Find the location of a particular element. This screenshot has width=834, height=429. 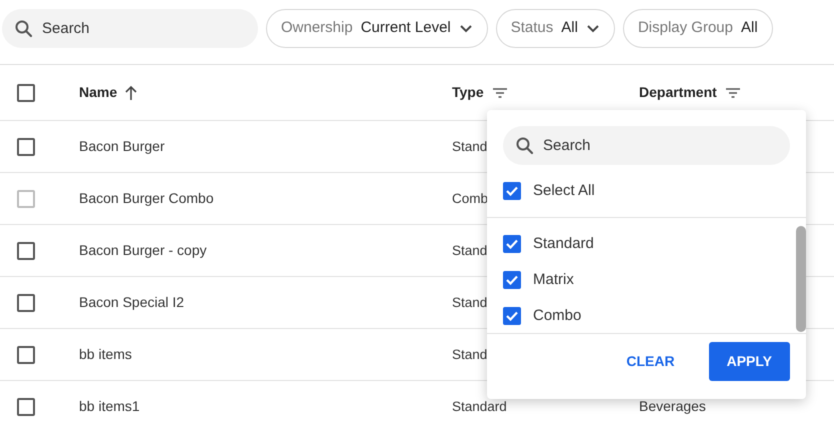

filter-chip: Status All is located at coordinates (555, 28).